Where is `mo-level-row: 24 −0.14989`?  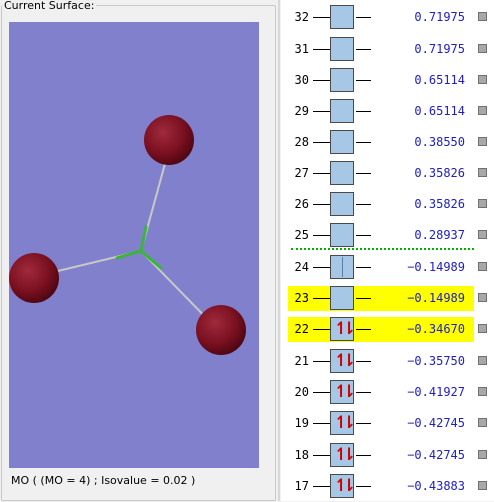 mo-level-row: 24 −0.14989 is located at coordinates (387, 267).